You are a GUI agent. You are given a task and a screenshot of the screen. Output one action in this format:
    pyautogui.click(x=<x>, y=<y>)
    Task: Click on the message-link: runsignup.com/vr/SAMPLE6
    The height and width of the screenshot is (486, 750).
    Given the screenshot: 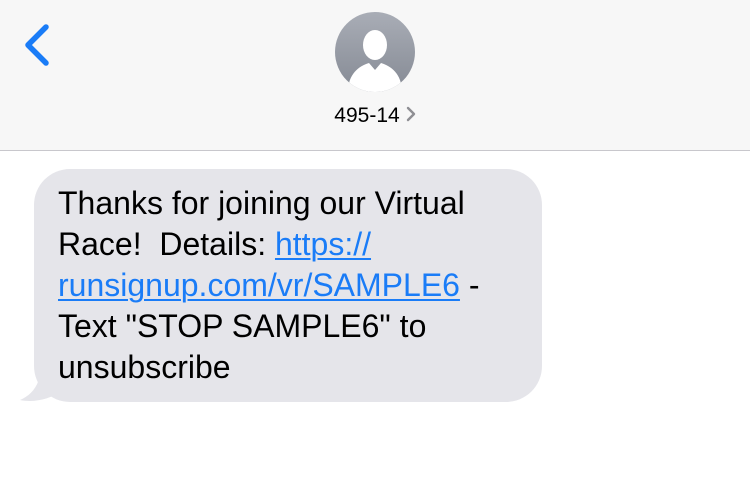 What is the action you would take?
    pyautogui.click(x=259, y=285)
    